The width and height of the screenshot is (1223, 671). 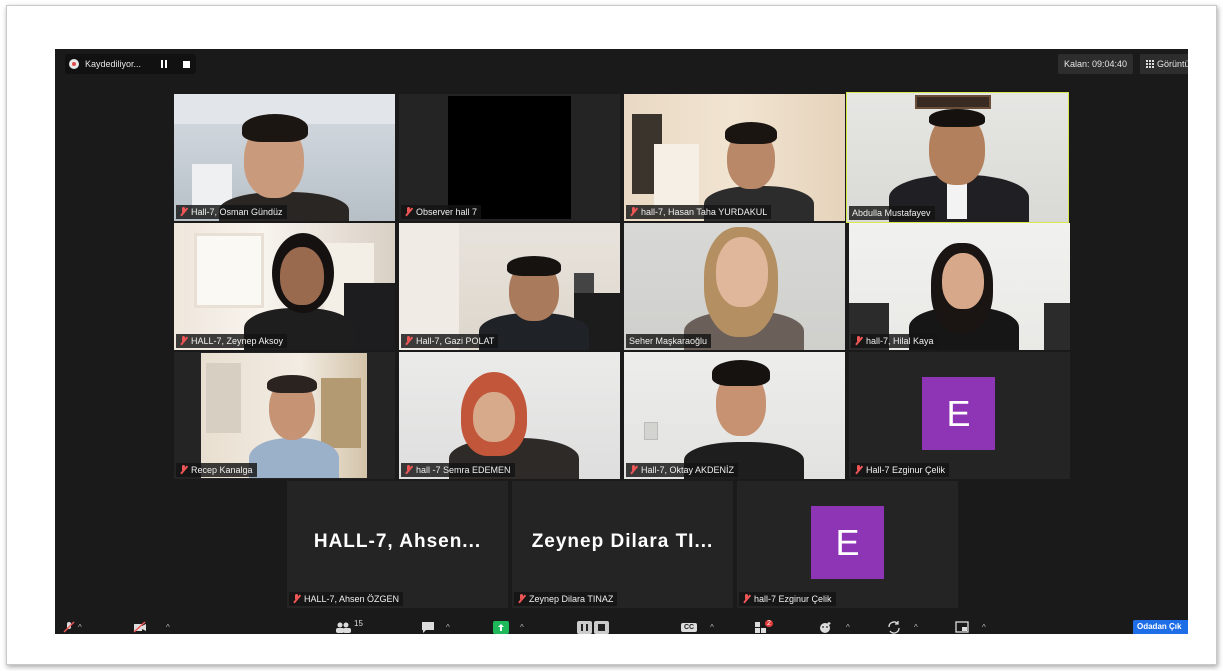 I want to click on participant-nameplate: hall -7 Semra EDEMEN, so click(x=458, y=470).